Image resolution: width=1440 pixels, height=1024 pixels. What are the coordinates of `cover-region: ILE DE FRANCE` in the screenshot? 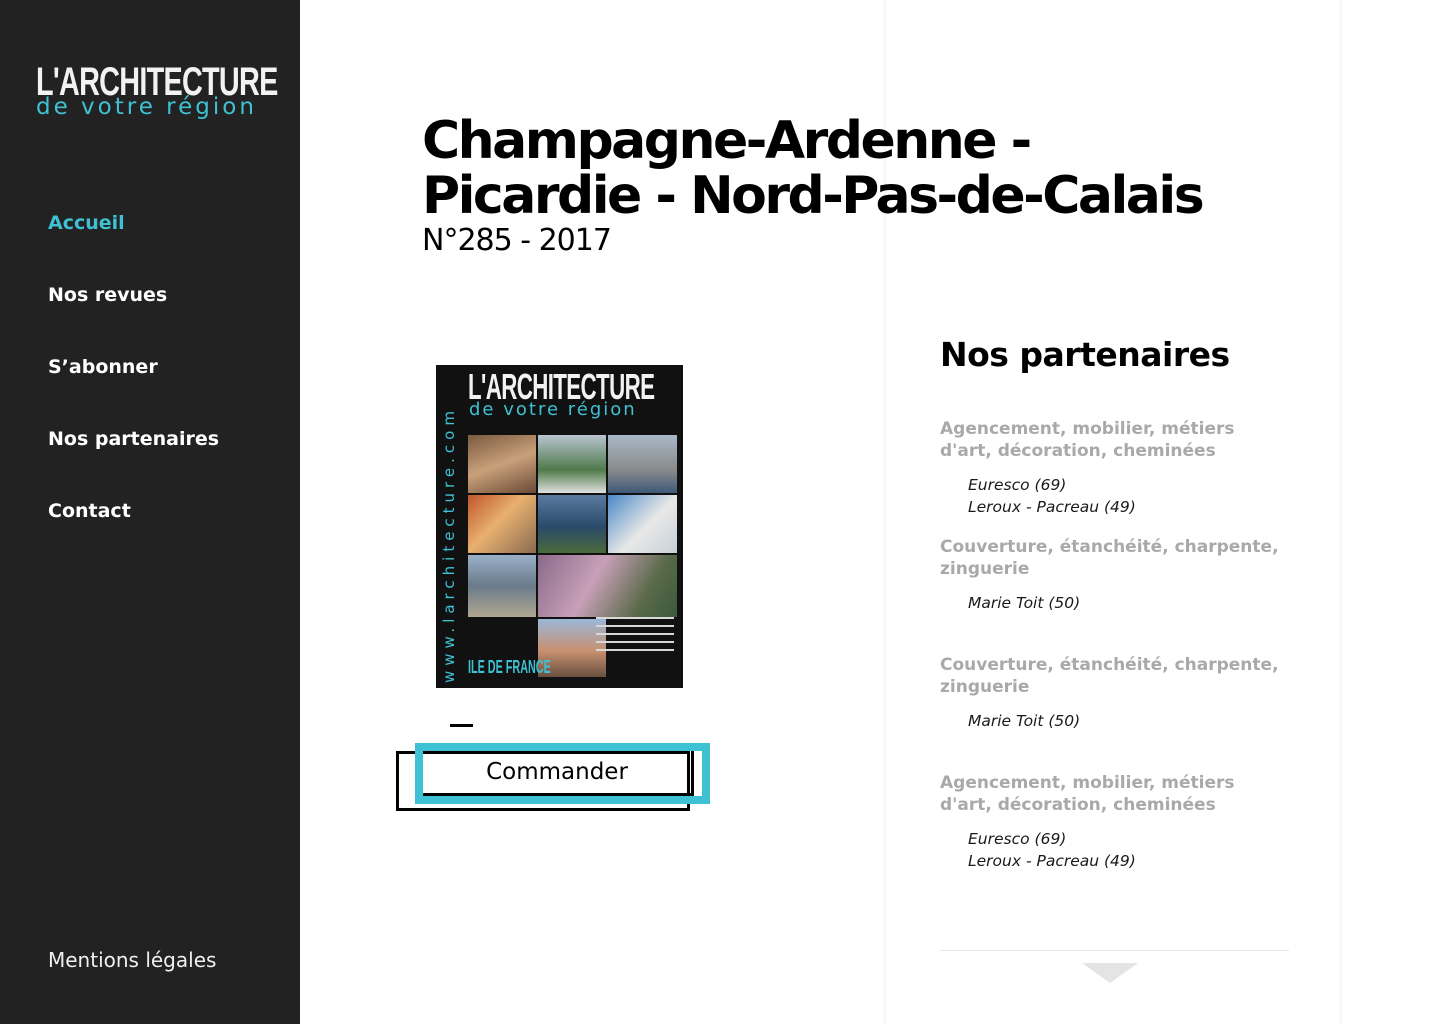 It's located at (509, 667).